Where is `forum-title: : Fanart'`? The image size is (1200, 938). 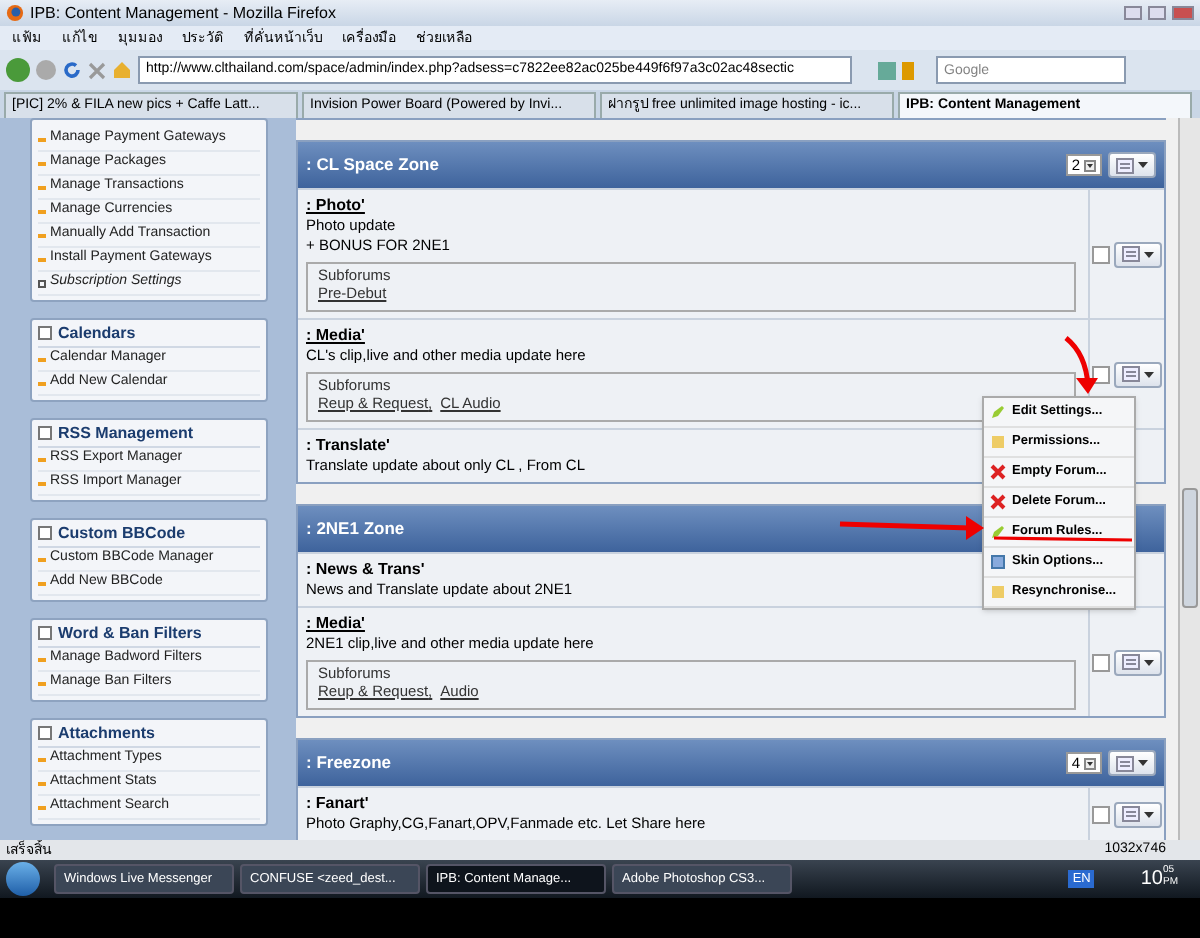
forum-title: : Fanart' is located at coordinates (337, 804).